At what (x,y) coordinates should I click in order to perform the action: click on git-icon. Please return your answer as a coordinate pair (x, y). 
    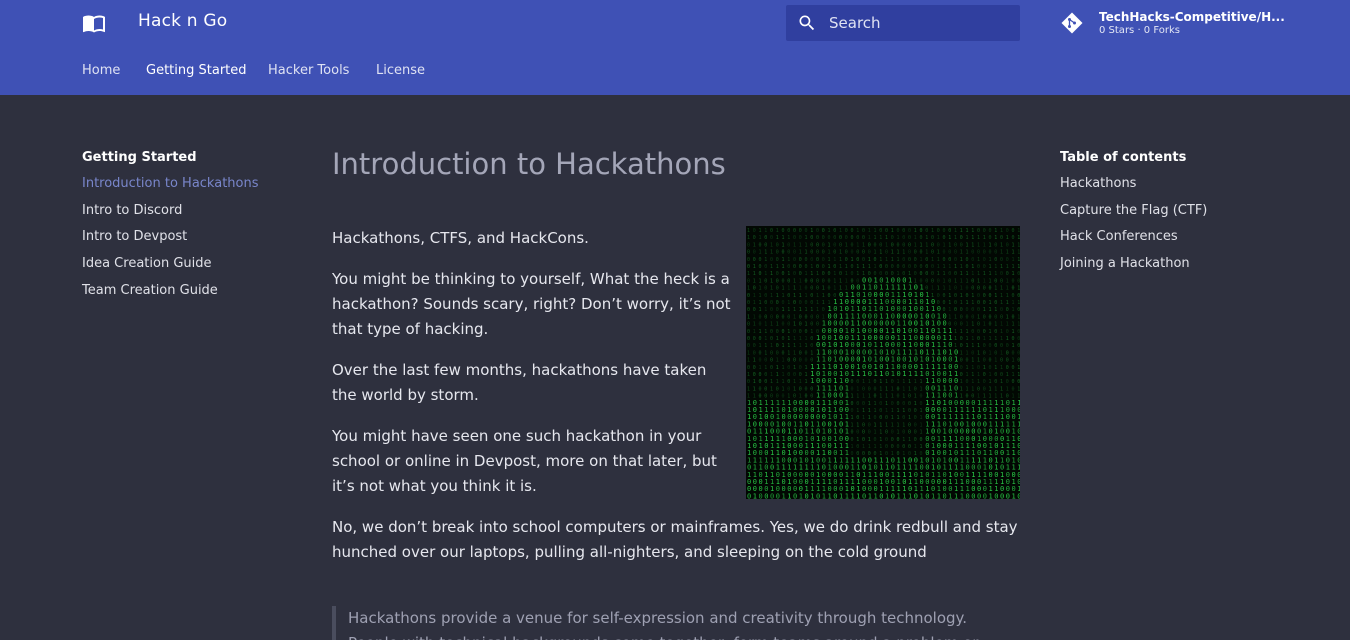
    Looking at the image, I should click on (1072, 23).